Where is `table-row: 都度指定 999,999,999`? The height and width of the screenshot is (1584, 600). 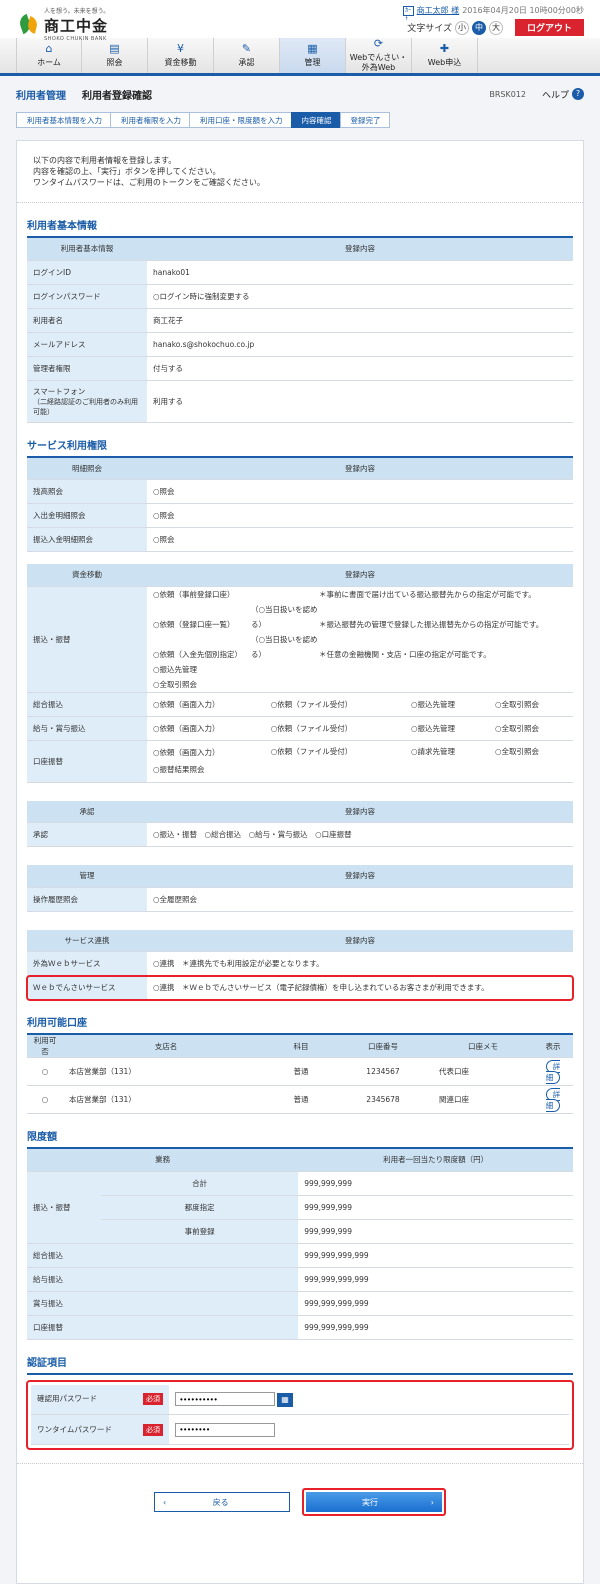 table-row: 都度指定 999,999,999 is located at coordinates (300, 1207).